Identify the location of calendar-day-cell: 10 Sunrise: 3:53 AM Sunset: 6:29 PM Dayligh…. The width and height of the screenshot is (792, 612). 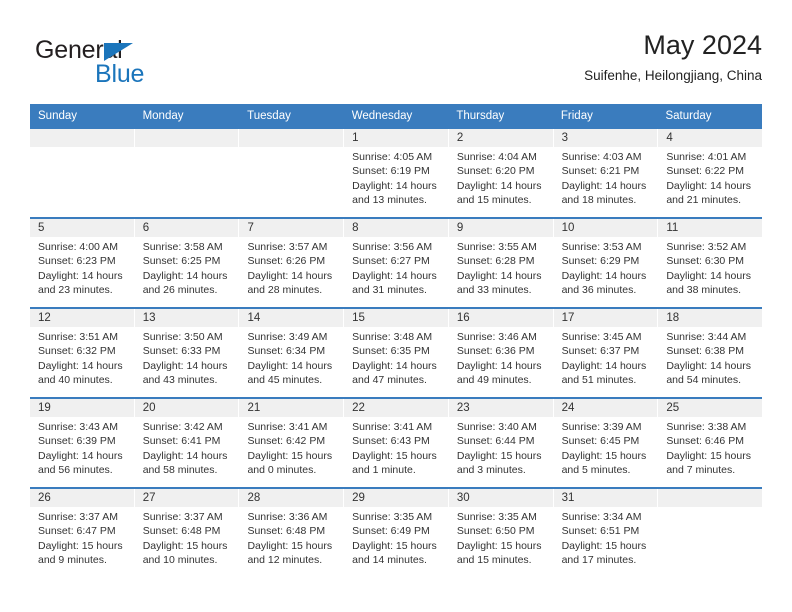
(606, 263).